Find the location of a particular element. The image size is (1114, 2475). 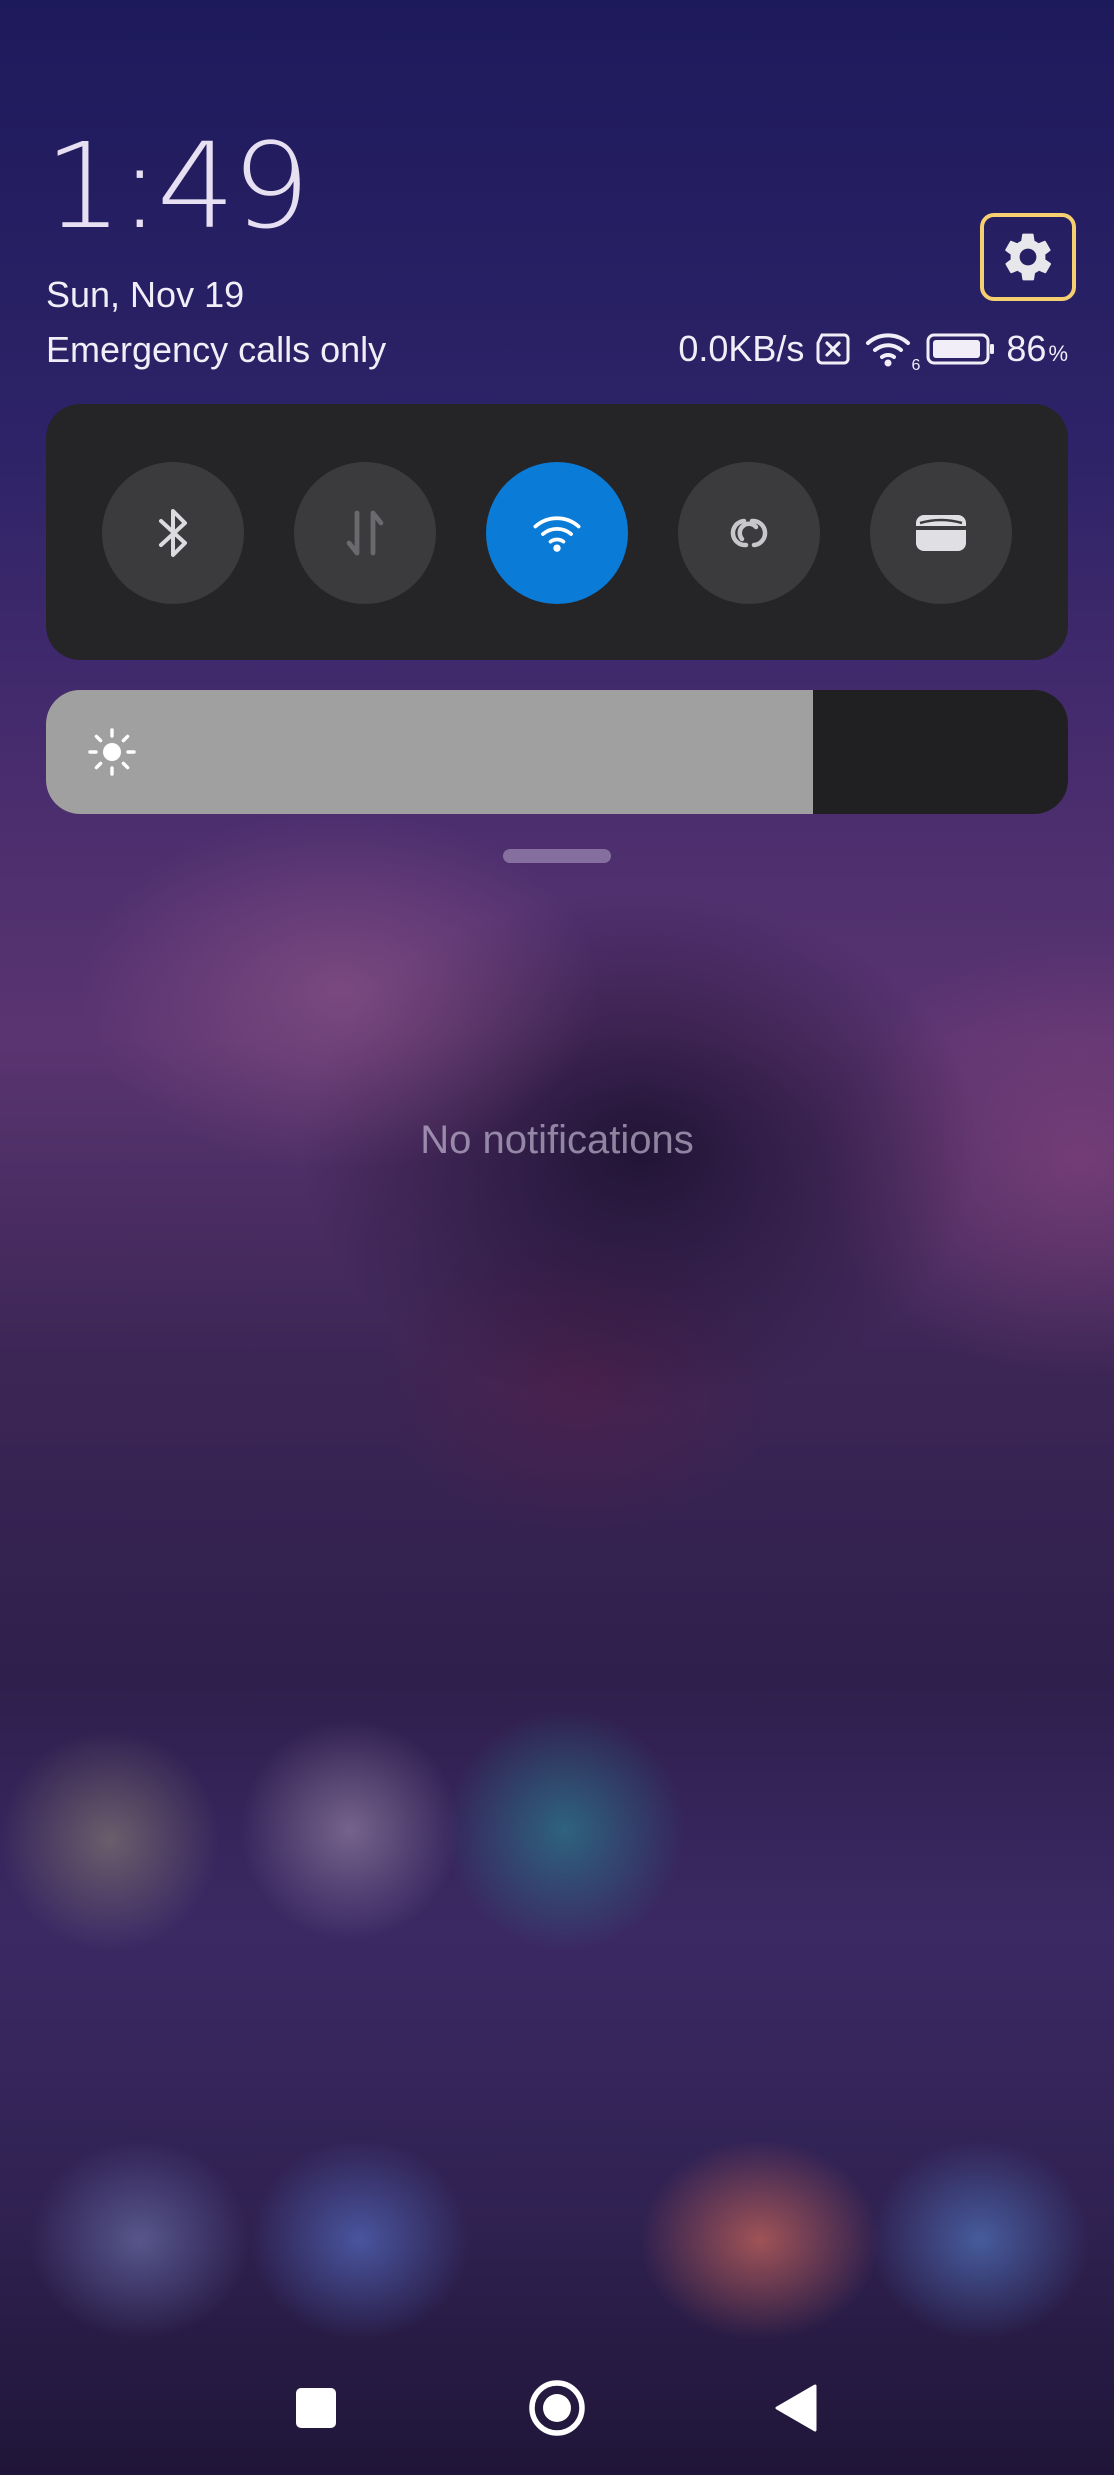

no-notifications-text: No notifications is located at coordinates (557, 1140).